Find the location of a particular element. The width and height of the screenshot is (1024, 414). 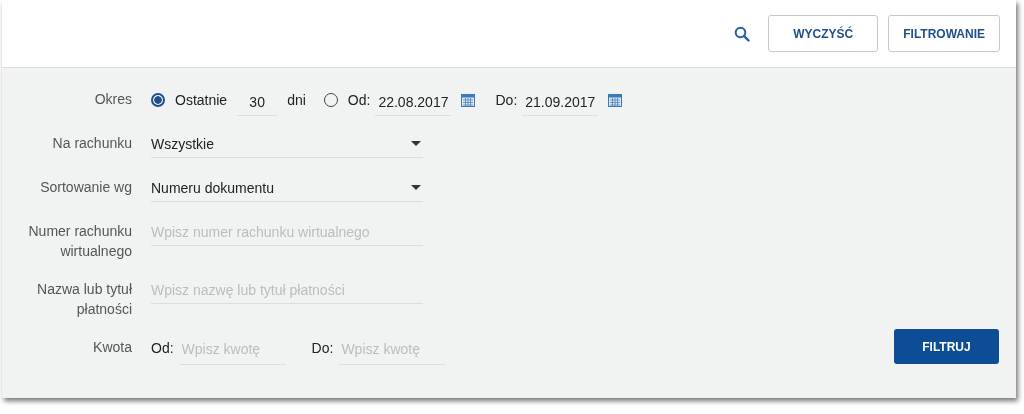

date-field: 21.09.2017 is located at coordinates (560, 104).